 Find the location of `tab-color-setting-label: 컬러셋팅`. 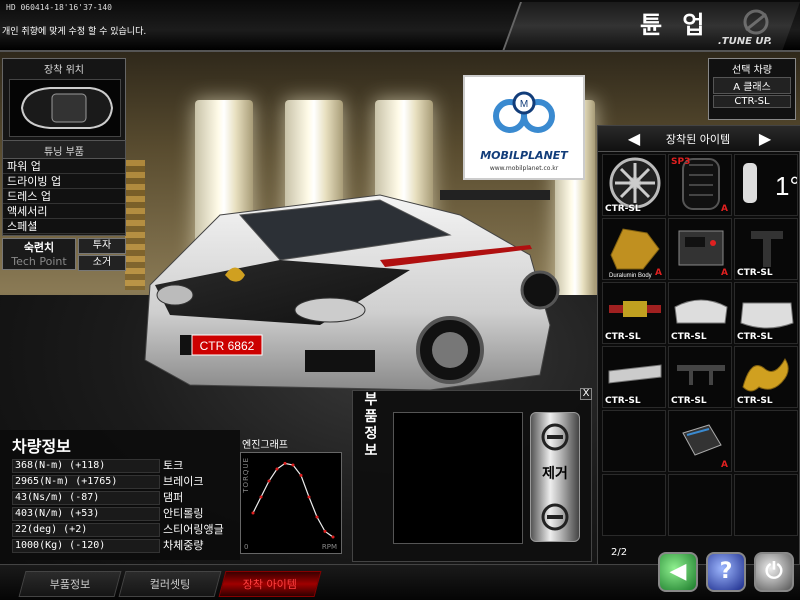

tab-color-setting-label: 컬러셋팅 is located at coordinates (169, 584).